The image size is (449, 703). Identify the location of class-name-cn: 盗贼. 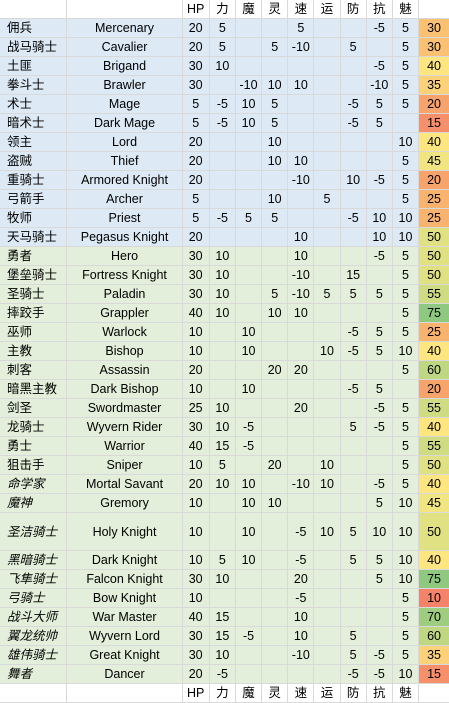
(34, 161).